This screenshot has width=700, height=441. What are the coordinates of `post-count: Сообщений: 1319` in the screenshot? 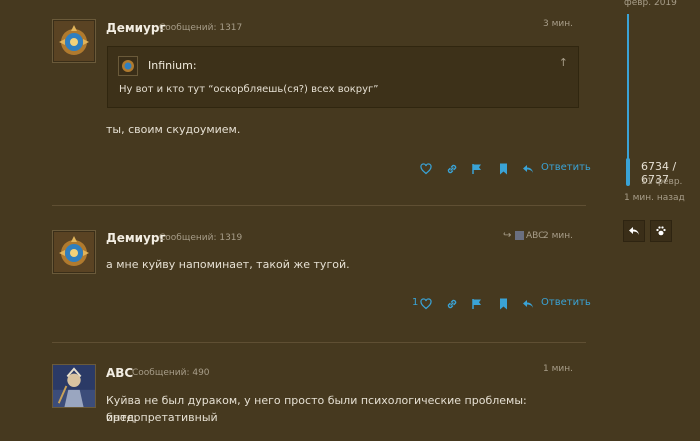 It's located at (201, 238).